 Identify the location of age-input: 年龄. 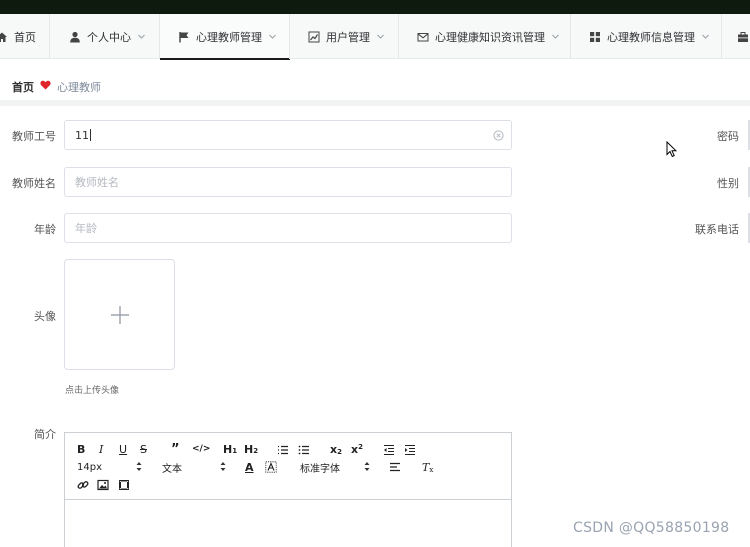
(288, 228).